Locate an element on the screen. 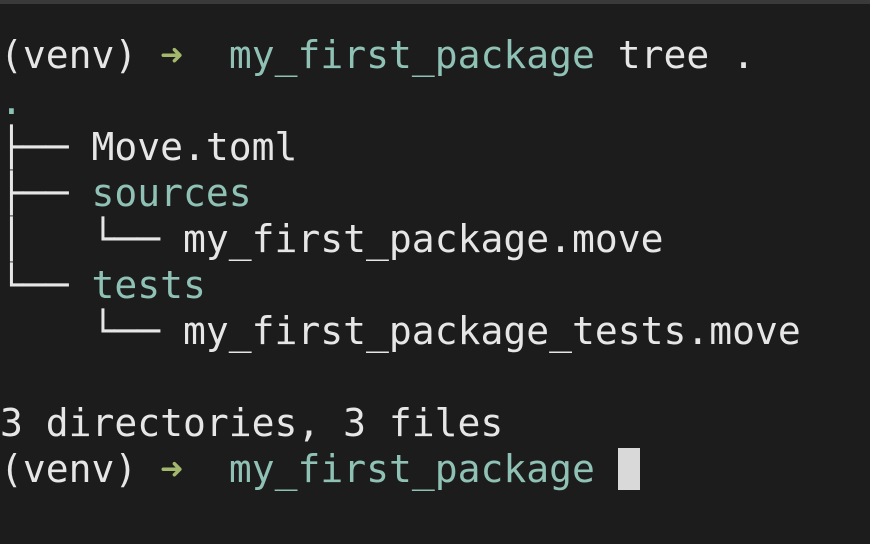 This screenshot has height=544, width=870. tree-summary: 3 directories, 3 files is located at coordinates (252, 423).